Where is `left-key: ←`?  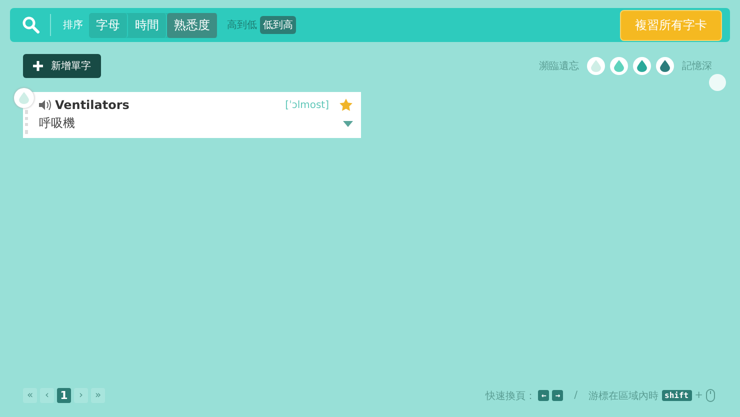
left-key: ← is located at coordinates (544, 395).